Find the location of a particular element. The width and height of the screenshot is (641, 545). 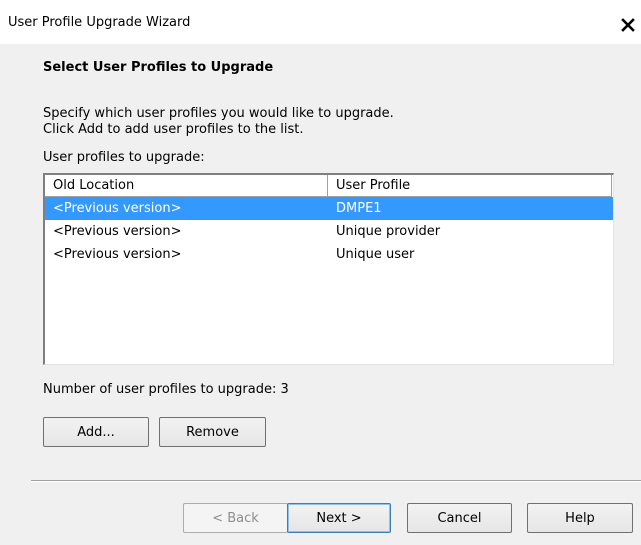

table-row: <Previous version> DMPE1 is located at coordinates (329, 208).